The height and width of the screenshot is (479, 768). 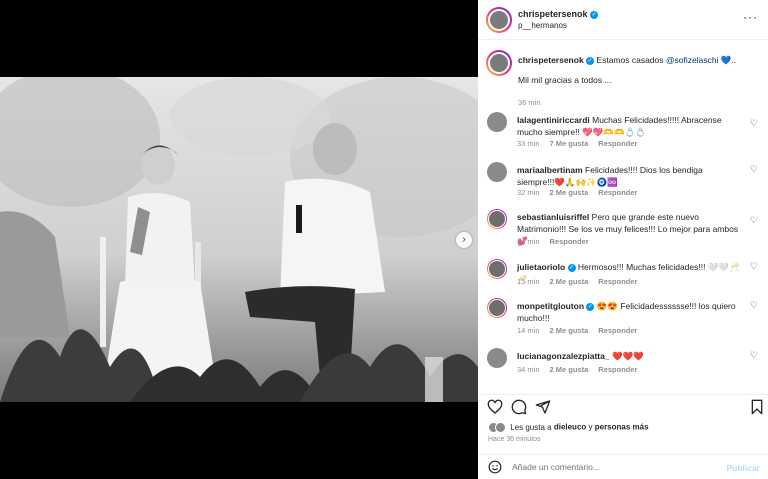 I want to click on post-time-ago: Hace 36 minutos, so click(x=514, y=439).